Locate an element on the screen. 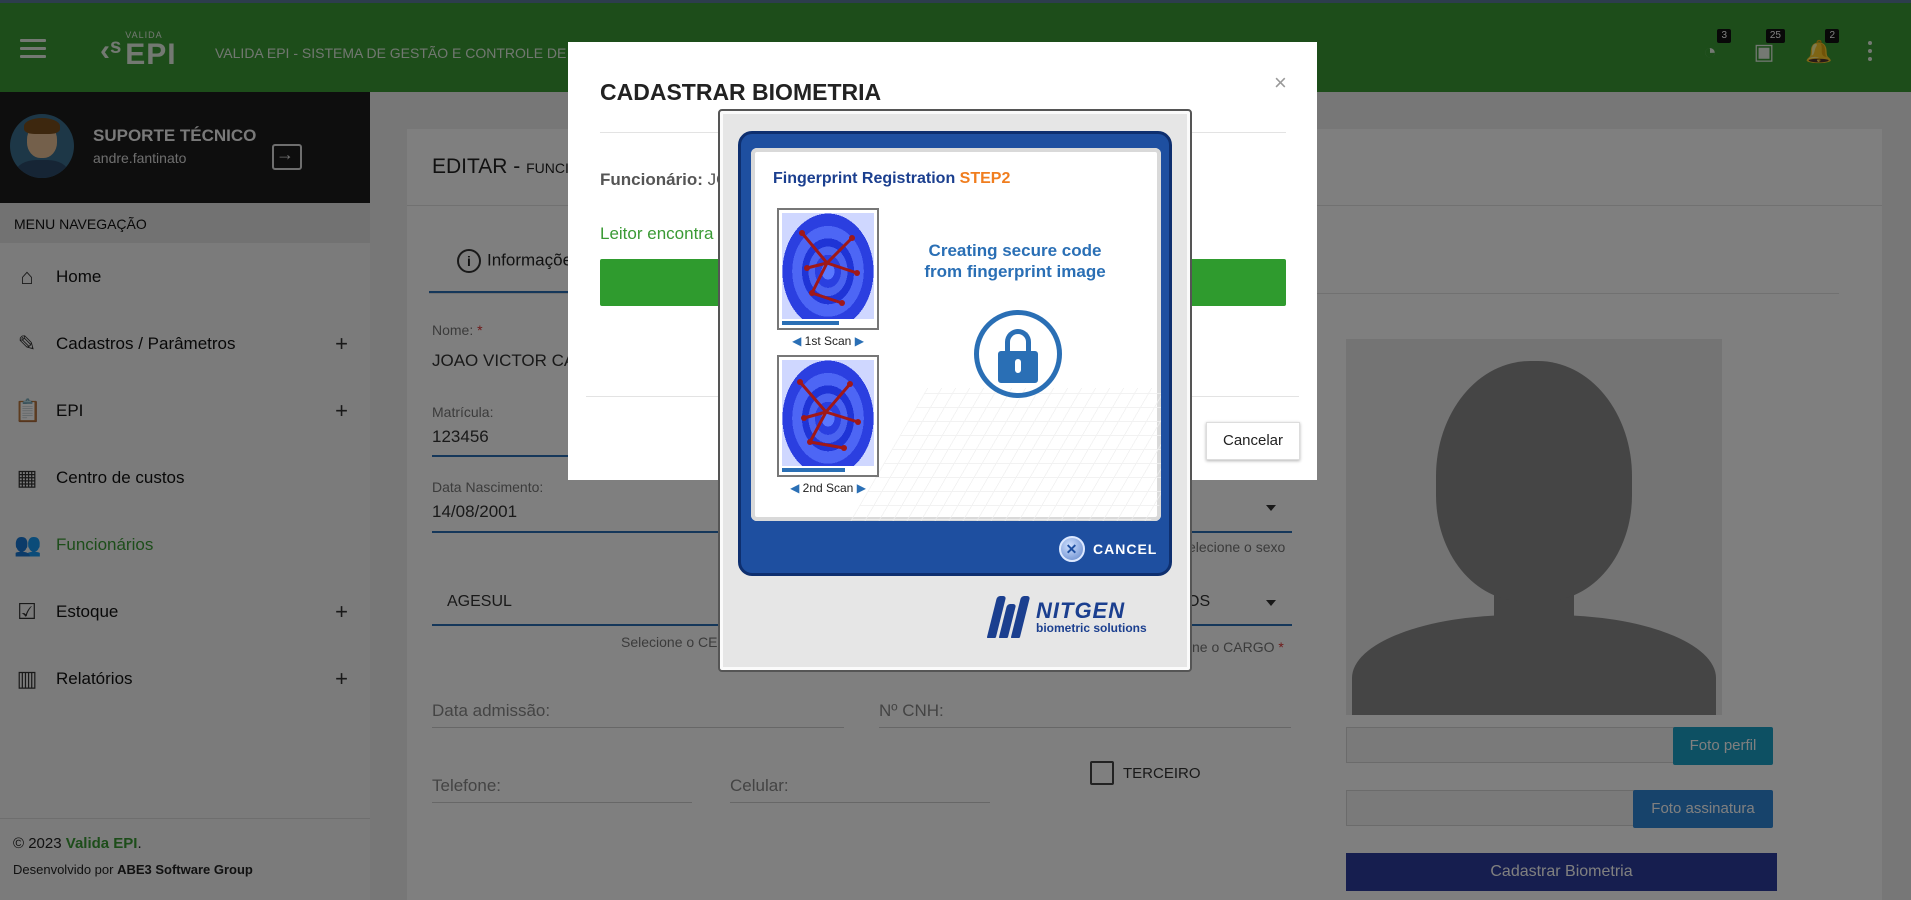 The height and width of the screenshot is (900, 1911). cancel-x-icon: ✕ is located at coordinates (1072, 549).